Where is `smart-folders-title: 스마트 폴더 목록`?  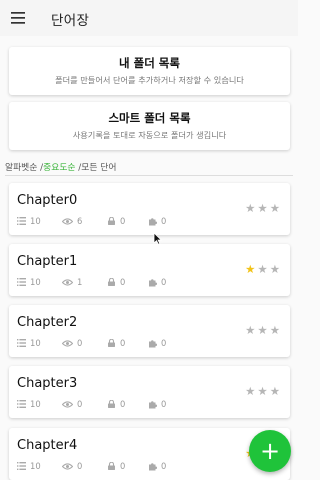 smart-folders-title: 스마트 폴더 목록 is located at coordinates (149, 118).